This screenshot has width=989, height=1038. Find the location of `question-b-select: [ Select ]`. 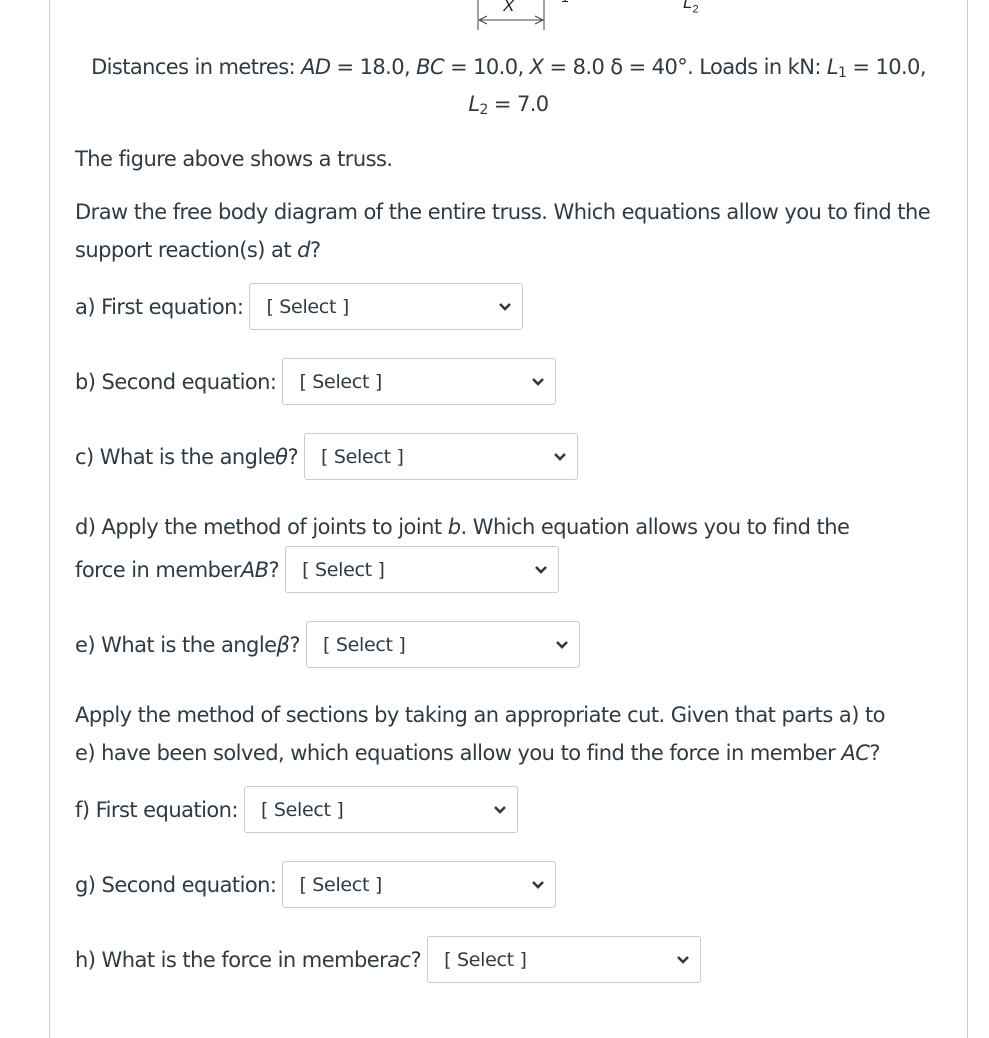

question-b-select: [ Select ] is located at coordinates (419, 381).